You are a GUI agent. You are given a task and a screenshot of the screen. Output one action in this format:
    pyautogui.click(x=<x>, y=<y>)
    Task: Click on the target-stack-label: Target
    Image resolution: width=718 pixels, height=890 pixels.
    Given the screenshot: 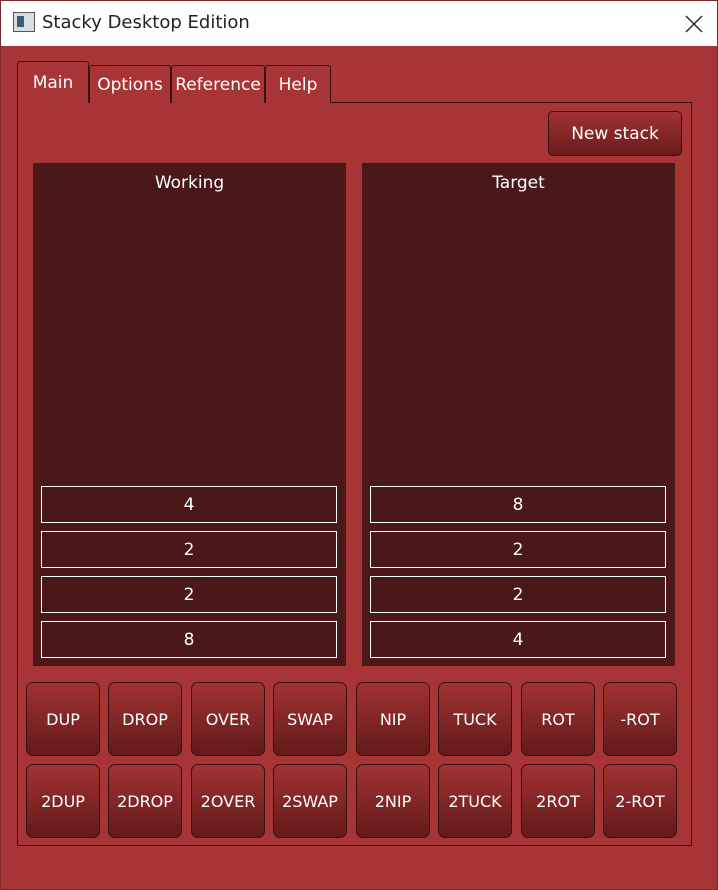 What is the action you would take?
    pyautogui.click(x=518, y=183)
    